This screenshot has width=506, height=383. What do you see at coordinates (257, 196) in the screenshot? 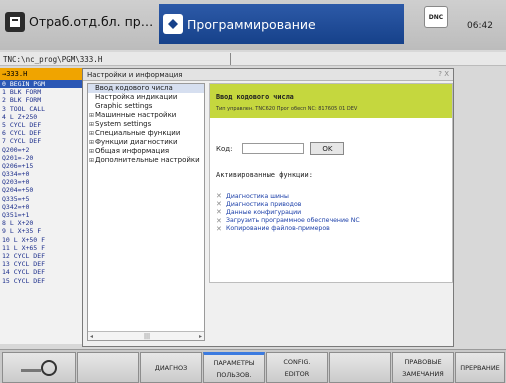
I see `function-label: Диагностика шины` at bounding box center [257, 196].